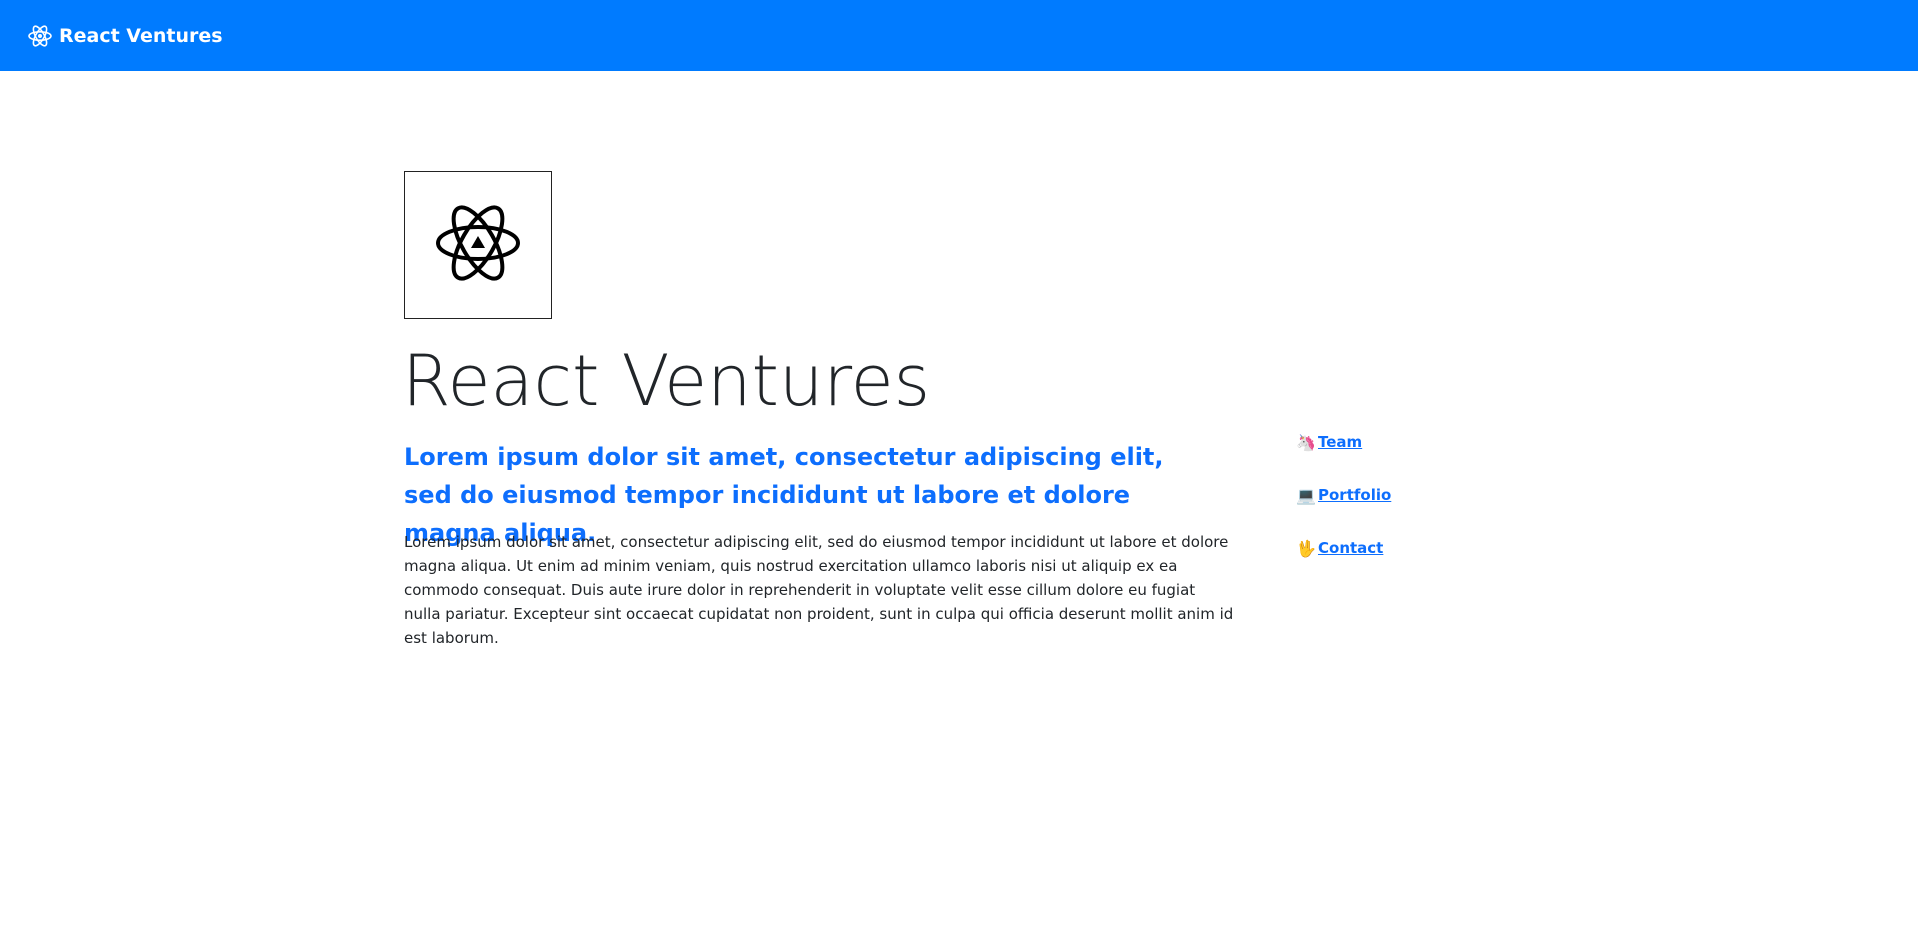 The width and height of the screenshot is (1918, 937). Describe the element at coordinates (141, 35) in the screenshot. I see `brand-label: React Ventures` at that location.